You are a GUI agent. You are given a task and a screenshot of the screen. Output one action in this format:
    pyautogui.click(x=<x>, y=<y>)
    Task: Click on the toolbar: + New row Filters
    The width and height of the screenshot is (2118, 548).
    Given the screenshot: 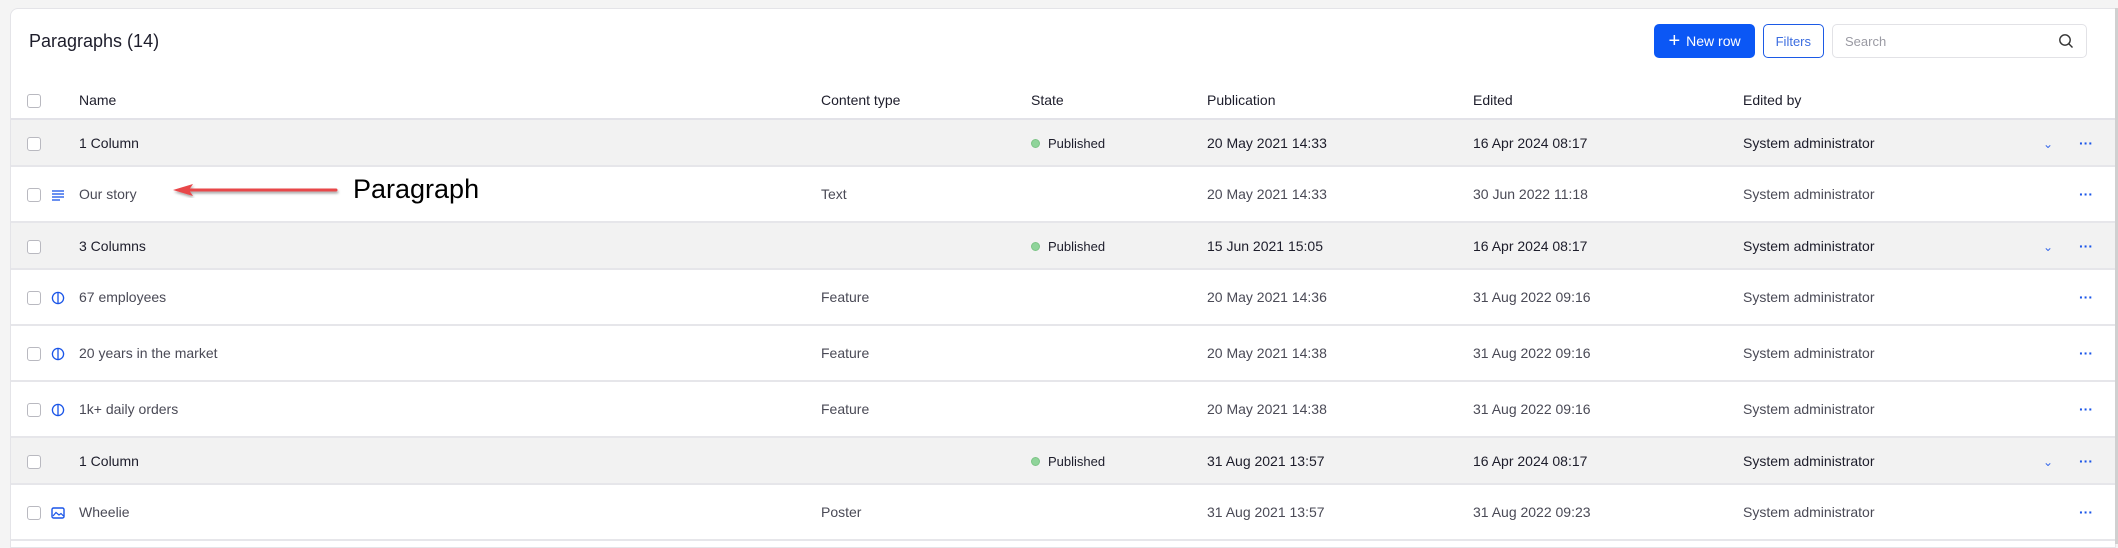 What is the action you would take?
    pyautogui.click(x=1870, y=41)
    